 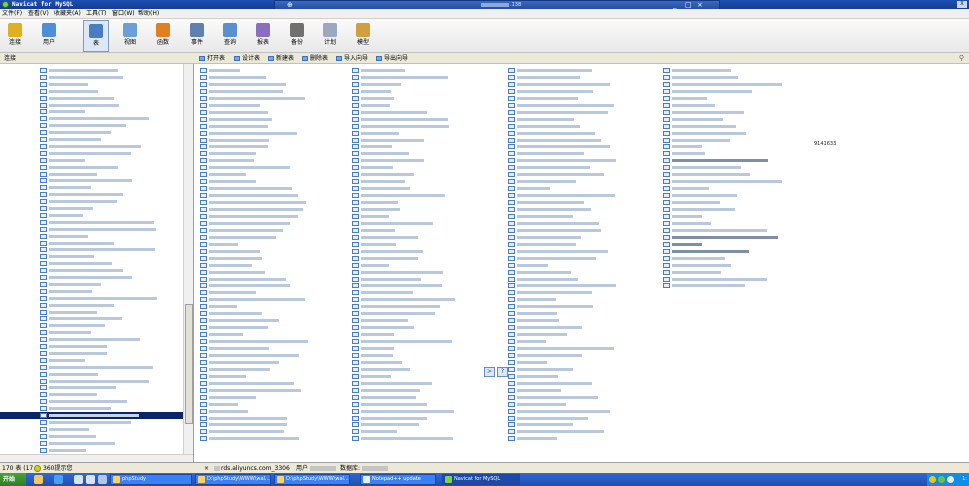 What do you see at coordinates (502, 372) in the screenshot?
I see `help-button: ?` at bounding box center [502, 372].